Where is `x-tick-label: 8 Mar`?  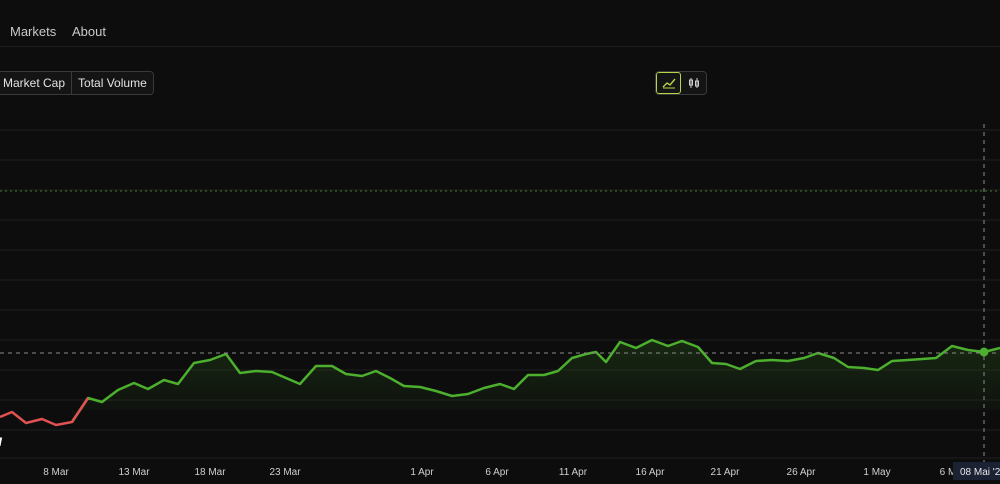
x-tick-label: 8 Mar is located at coordinates (56, 472).